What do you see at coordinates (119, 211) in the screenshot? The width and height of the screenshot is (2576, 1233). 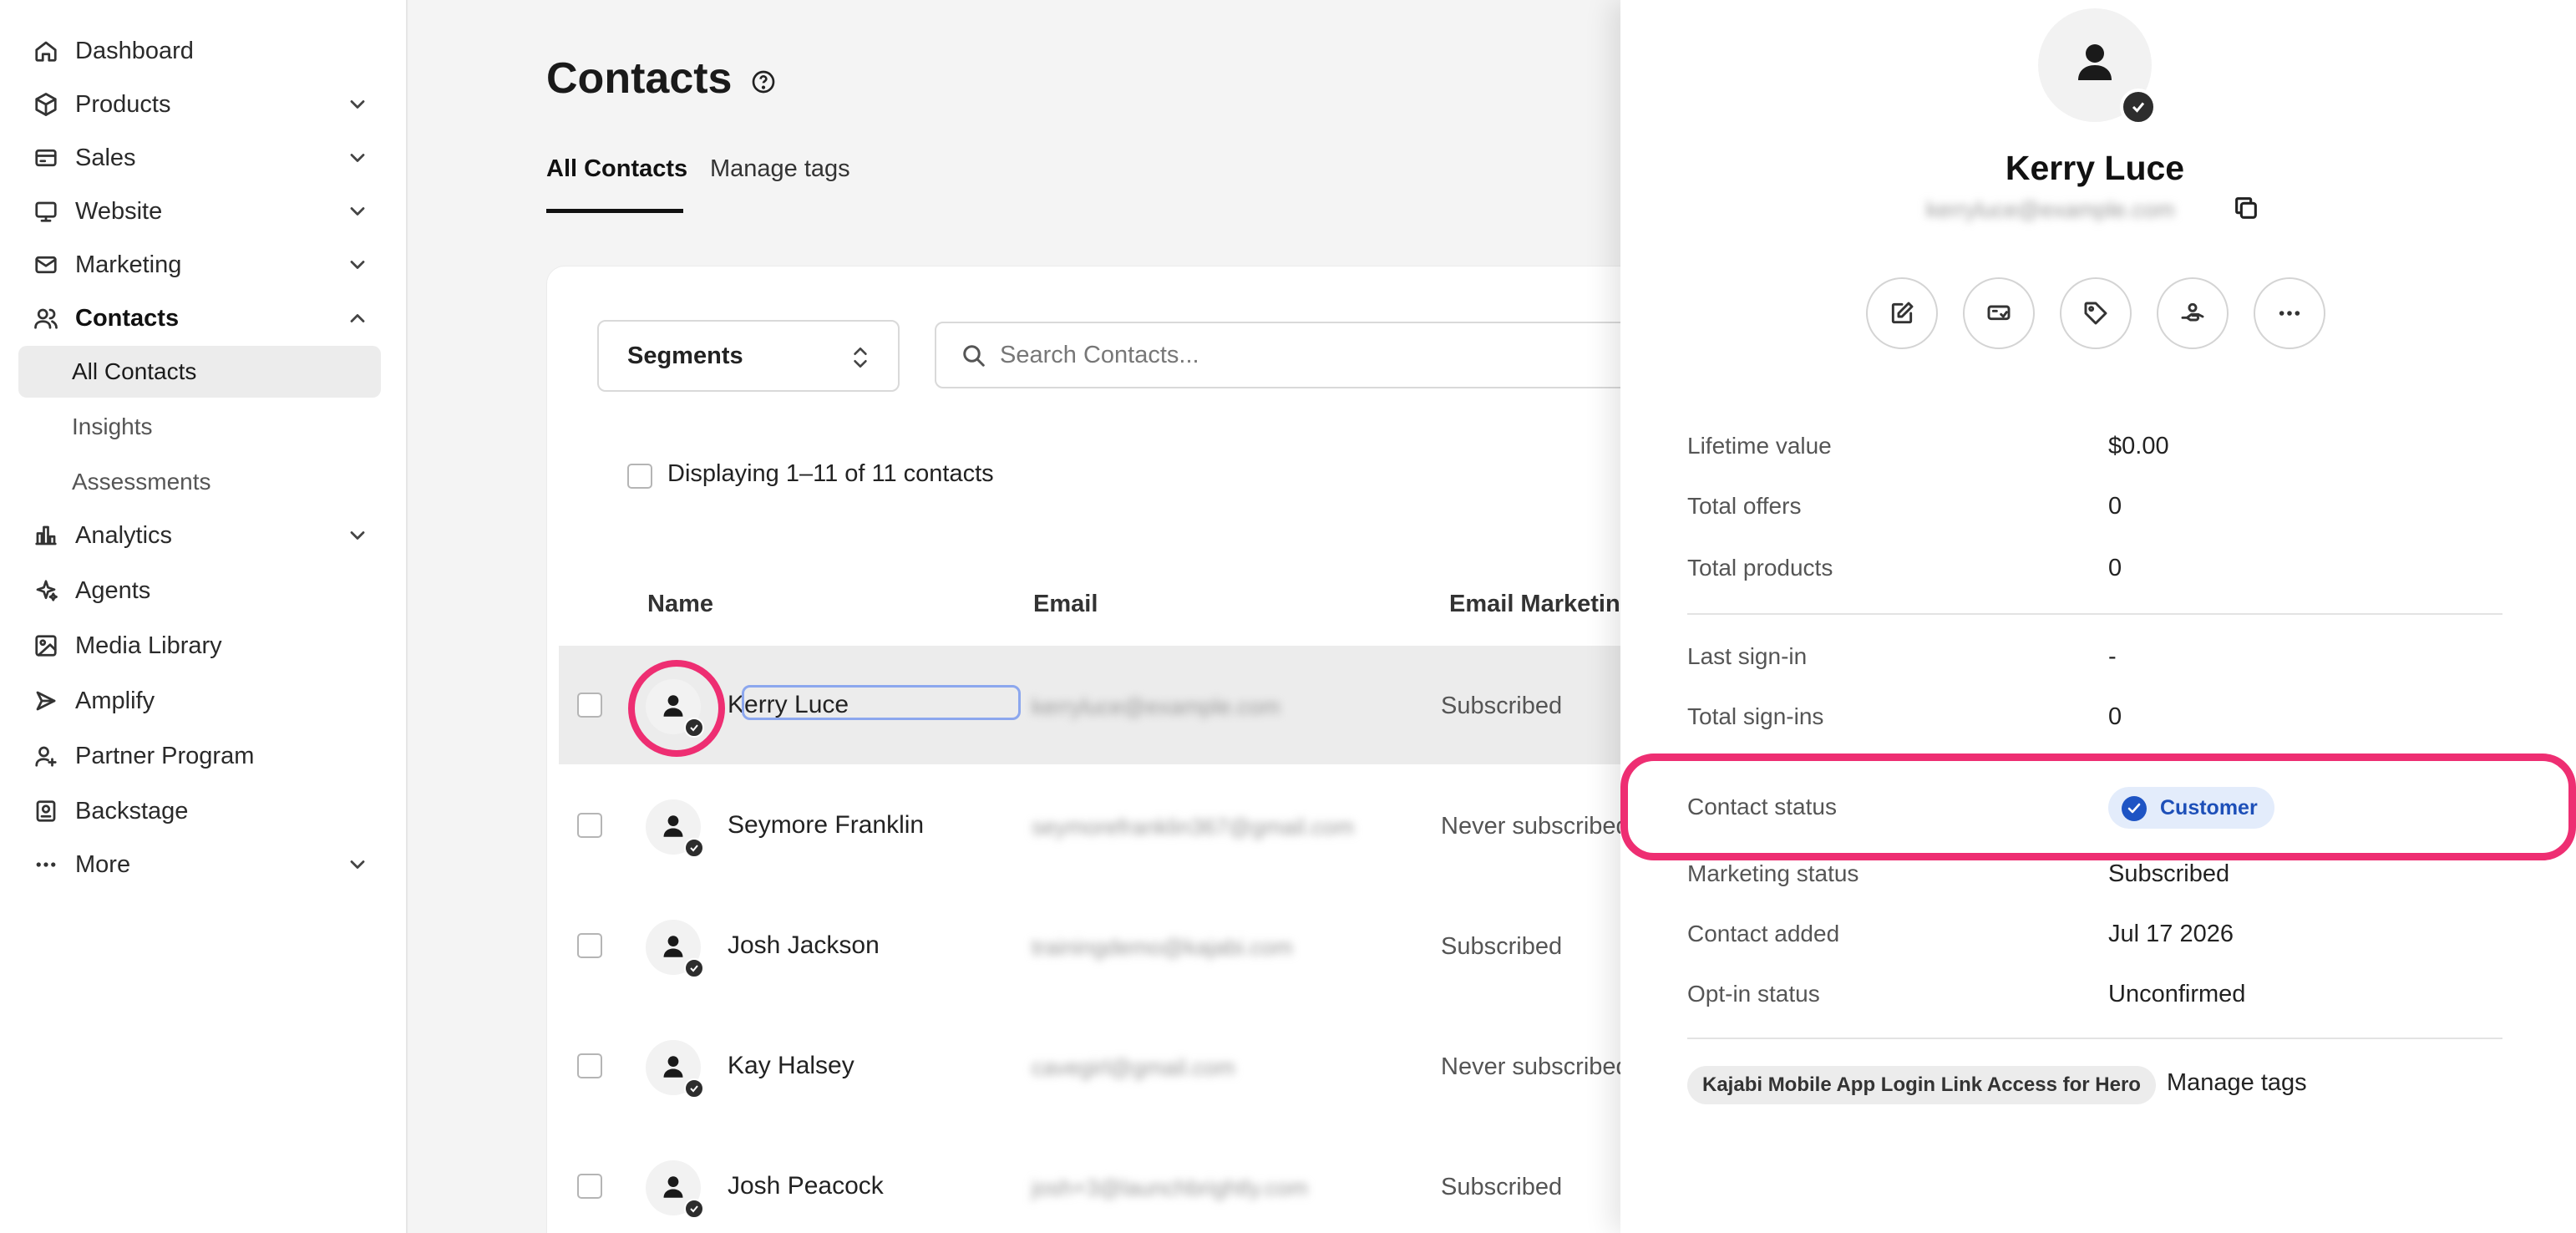 I see `sidebar-item-label: Website` at bounding box center [119, 211].